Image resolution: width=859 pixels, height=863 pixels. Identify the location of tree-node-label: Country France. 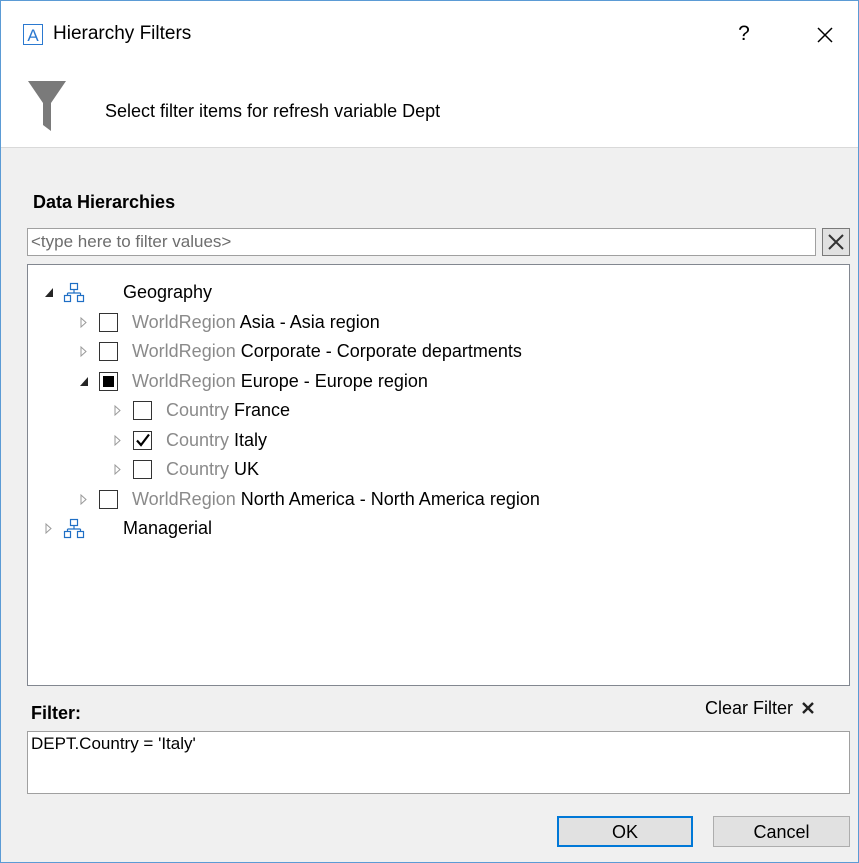
(228, 410).